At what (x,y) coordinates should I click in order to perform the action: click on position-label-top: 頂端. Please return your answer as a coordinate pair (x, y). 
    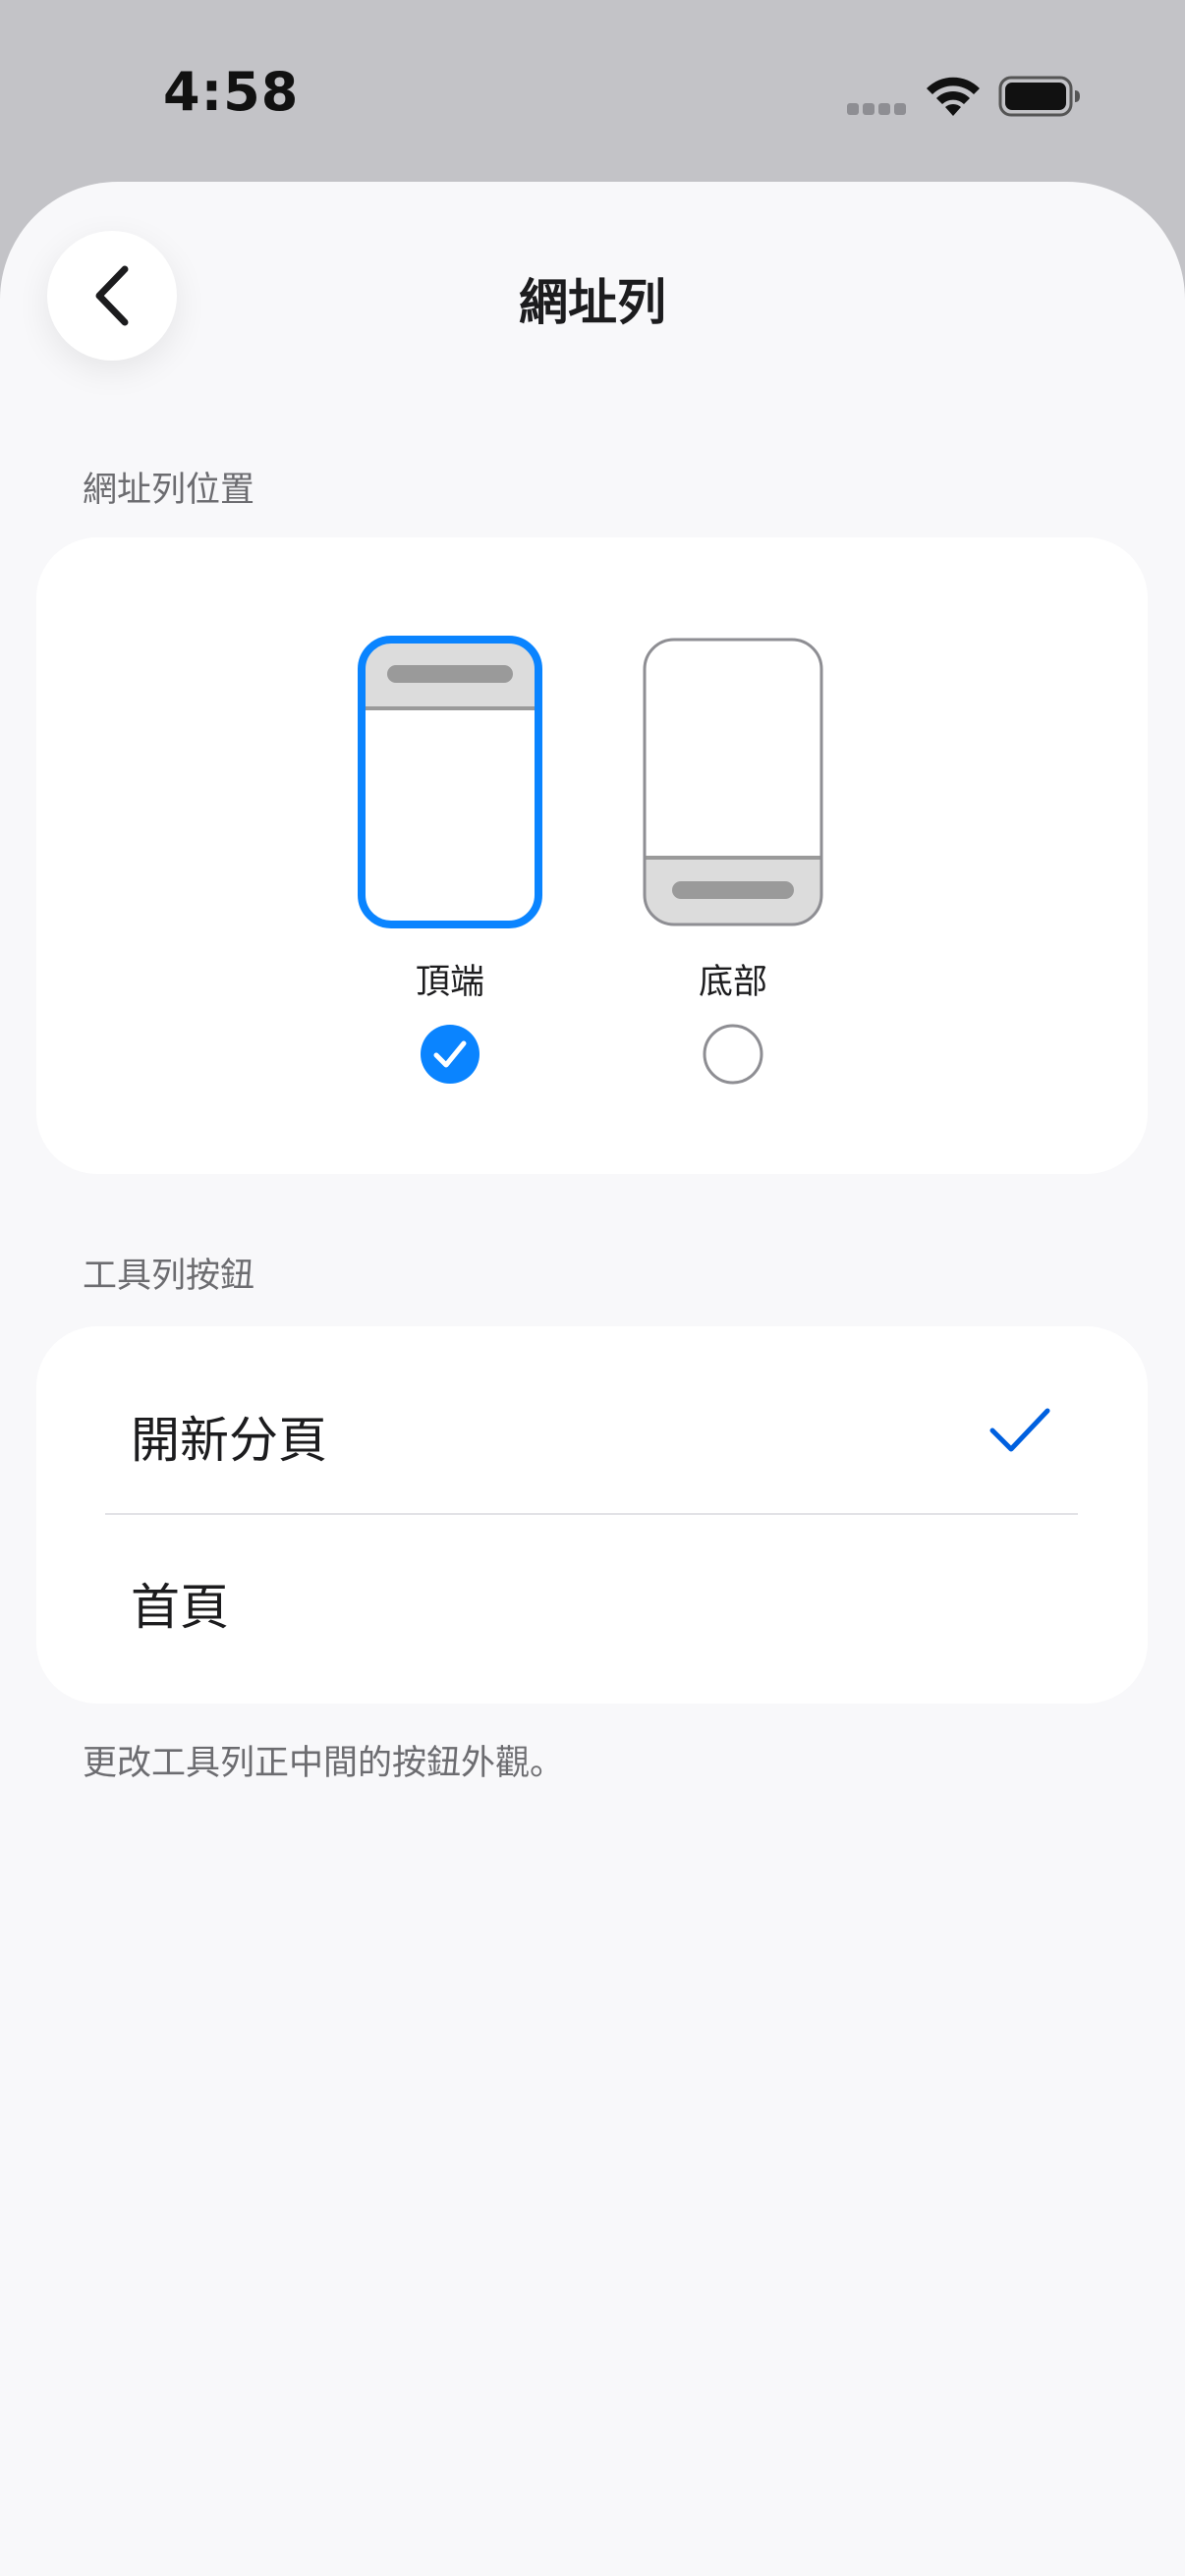
    Looking at the image, I should click on (449, 982).